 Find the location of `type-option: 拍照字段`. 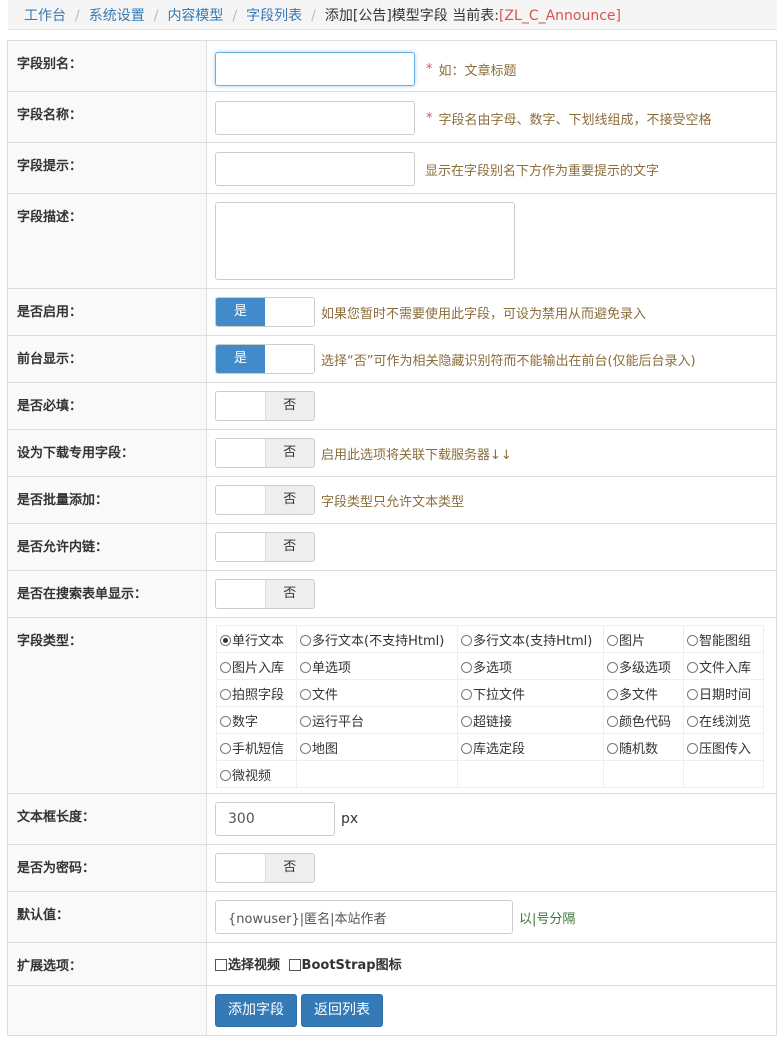

type-option: 拍照字段 is located at coordinates (250, 695).